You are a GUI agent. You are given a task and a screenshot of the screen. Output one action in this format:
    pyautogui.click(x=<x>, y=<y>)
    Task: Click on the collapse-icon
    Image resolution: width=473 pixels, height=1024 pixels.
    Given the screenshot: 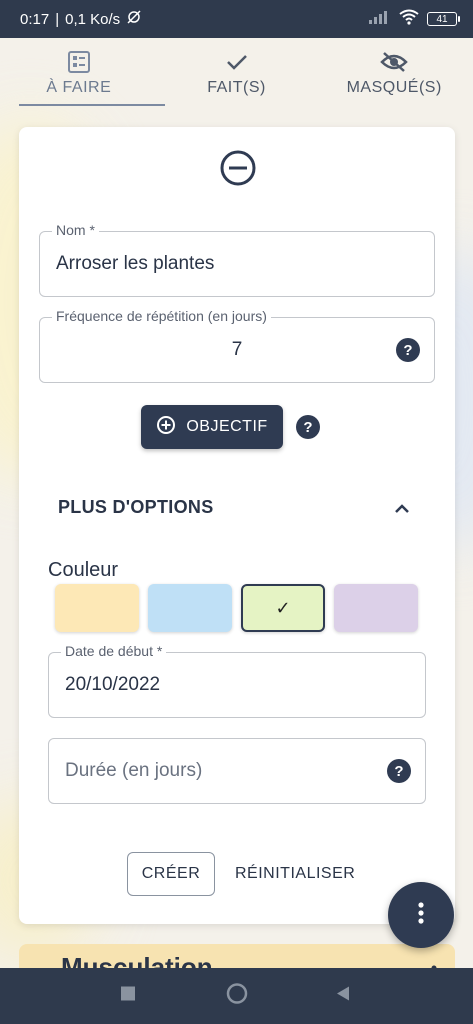 What is the action you would take?
    pyautogui.click(x=238, y=168)
    